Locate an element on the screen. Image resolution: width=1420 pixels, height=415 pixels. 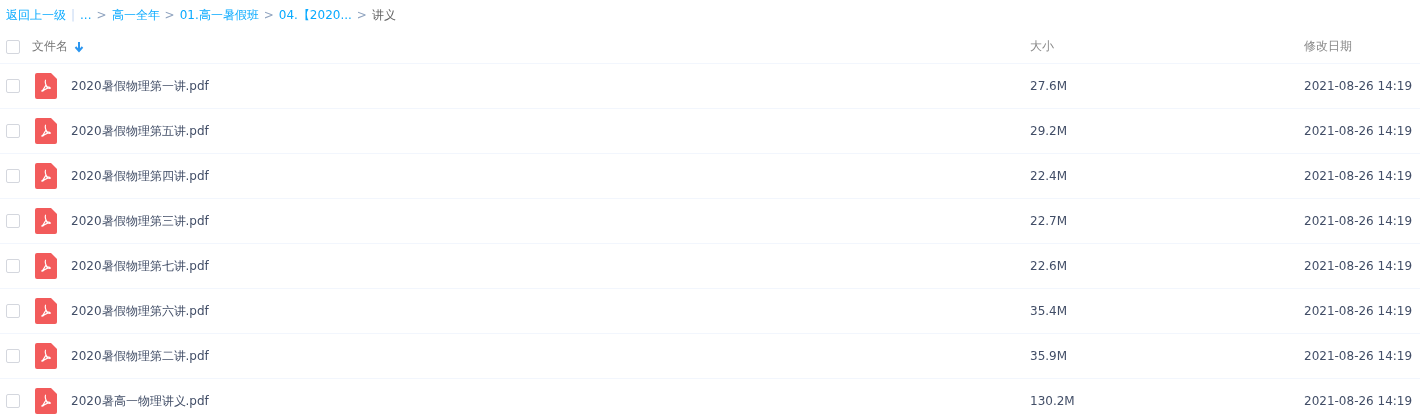
file-size: 35.4M is located at coordinates (1049, 311).